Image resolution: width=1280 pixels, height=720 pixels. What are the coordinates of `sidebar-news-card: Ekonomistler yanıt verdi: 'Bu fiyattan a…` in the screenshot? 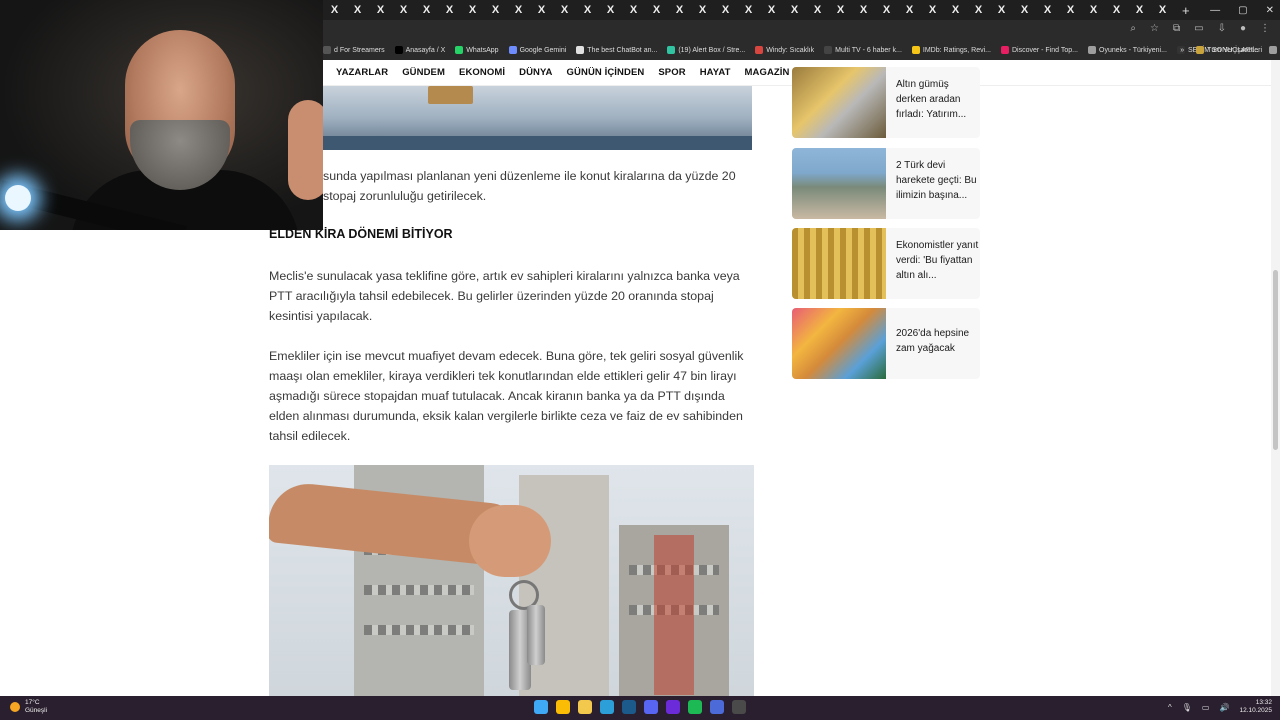 It's located at (886, 263).